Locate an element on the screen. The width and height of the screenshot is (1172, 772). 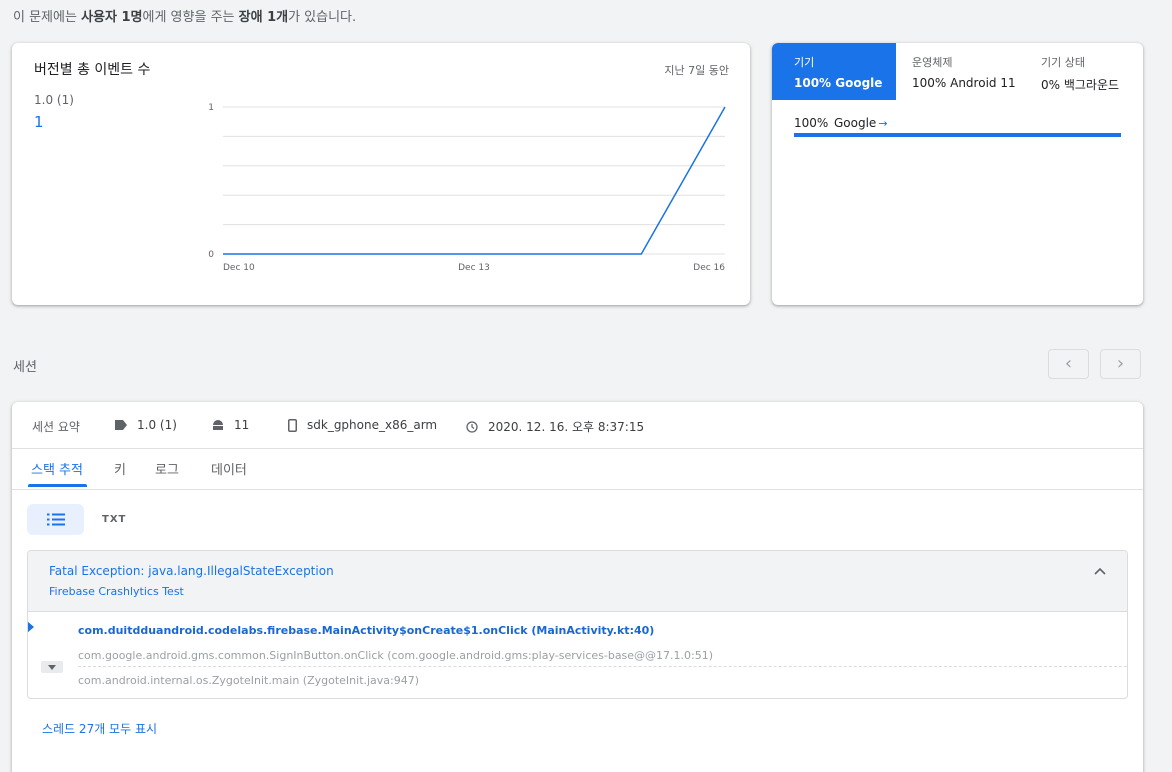
tab-data: 데이터 is located at coordinates (229, 468).